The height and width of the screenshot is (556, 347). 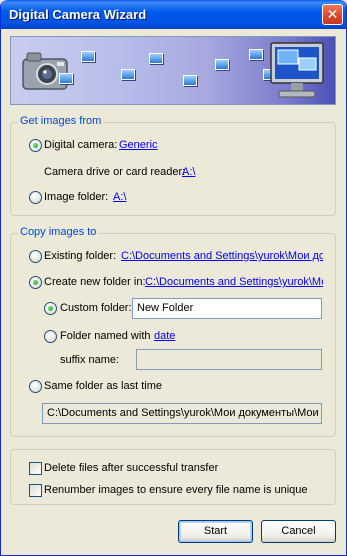 I want to click on custom-folder-radio, so click(x=50, y=308).